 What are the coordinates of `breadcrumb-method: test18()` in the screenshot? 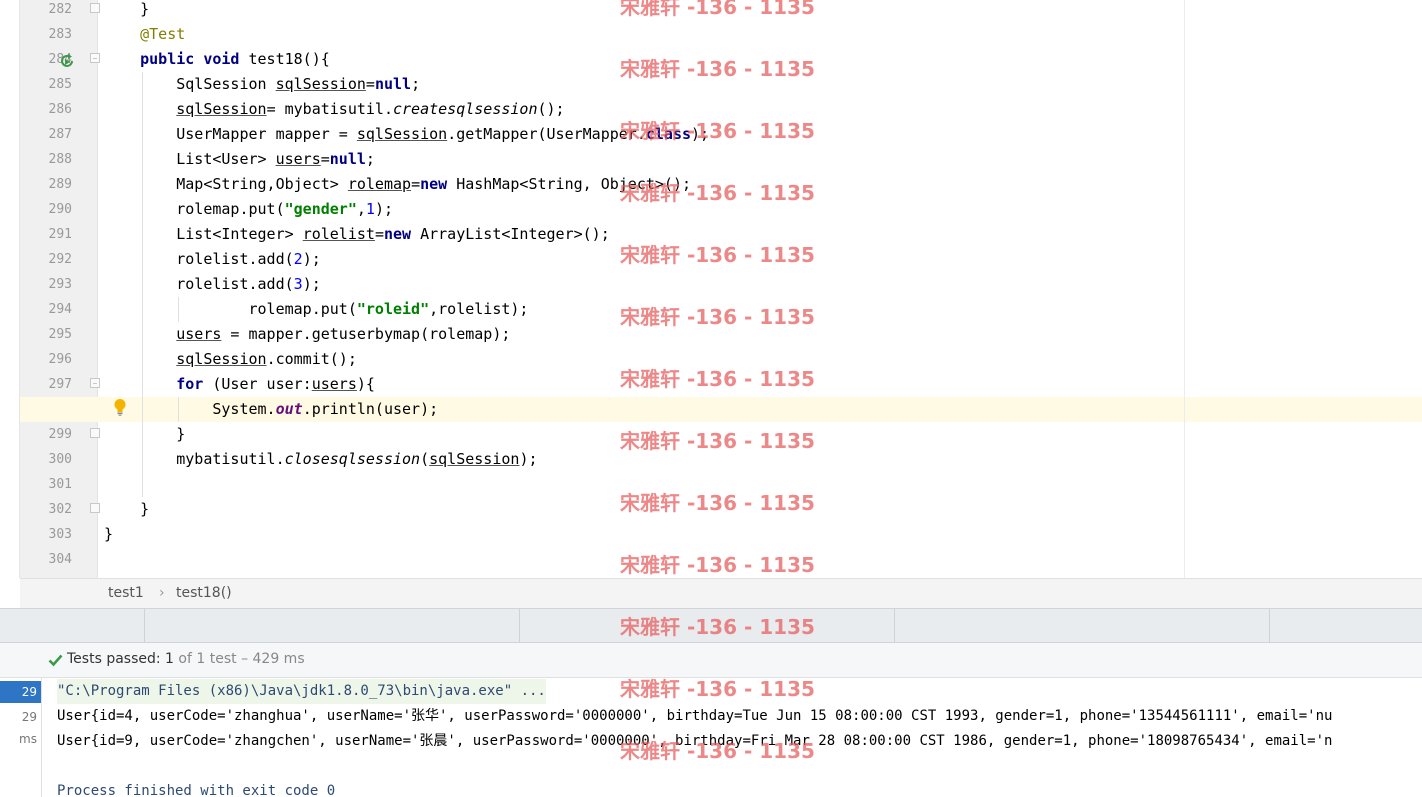 It's located at (204, 593).